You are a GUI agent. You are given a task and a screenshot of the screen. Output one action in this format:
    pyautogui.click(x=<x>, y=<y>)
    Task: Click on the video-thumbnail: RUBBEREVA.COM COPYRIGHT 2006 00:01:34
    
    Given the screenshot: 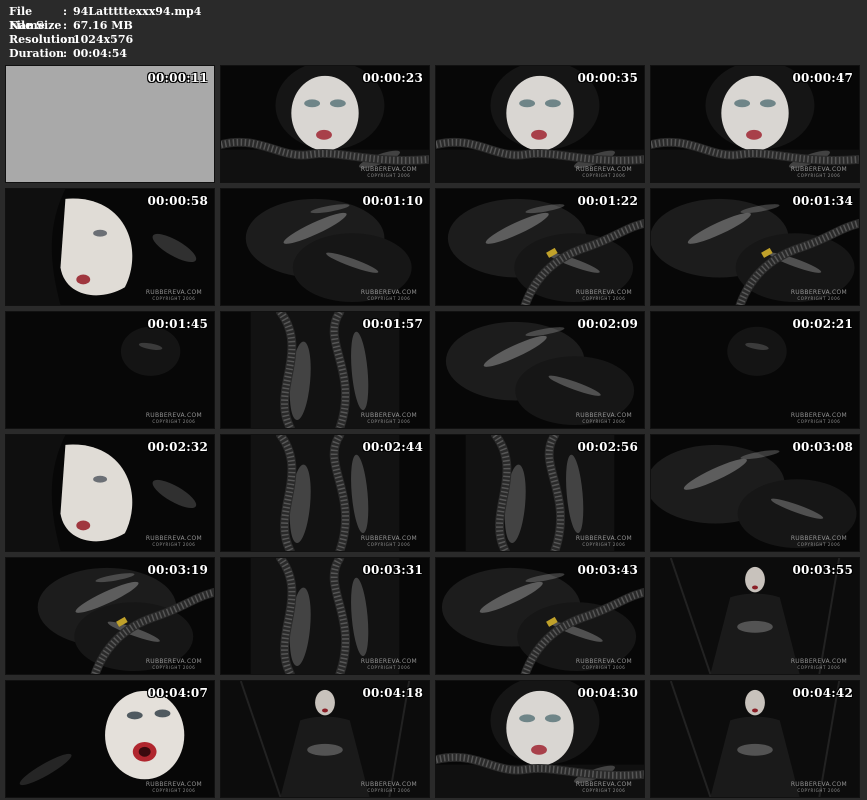 What is the action you would take?
    pyautogui.click(x=755, y=247)
    